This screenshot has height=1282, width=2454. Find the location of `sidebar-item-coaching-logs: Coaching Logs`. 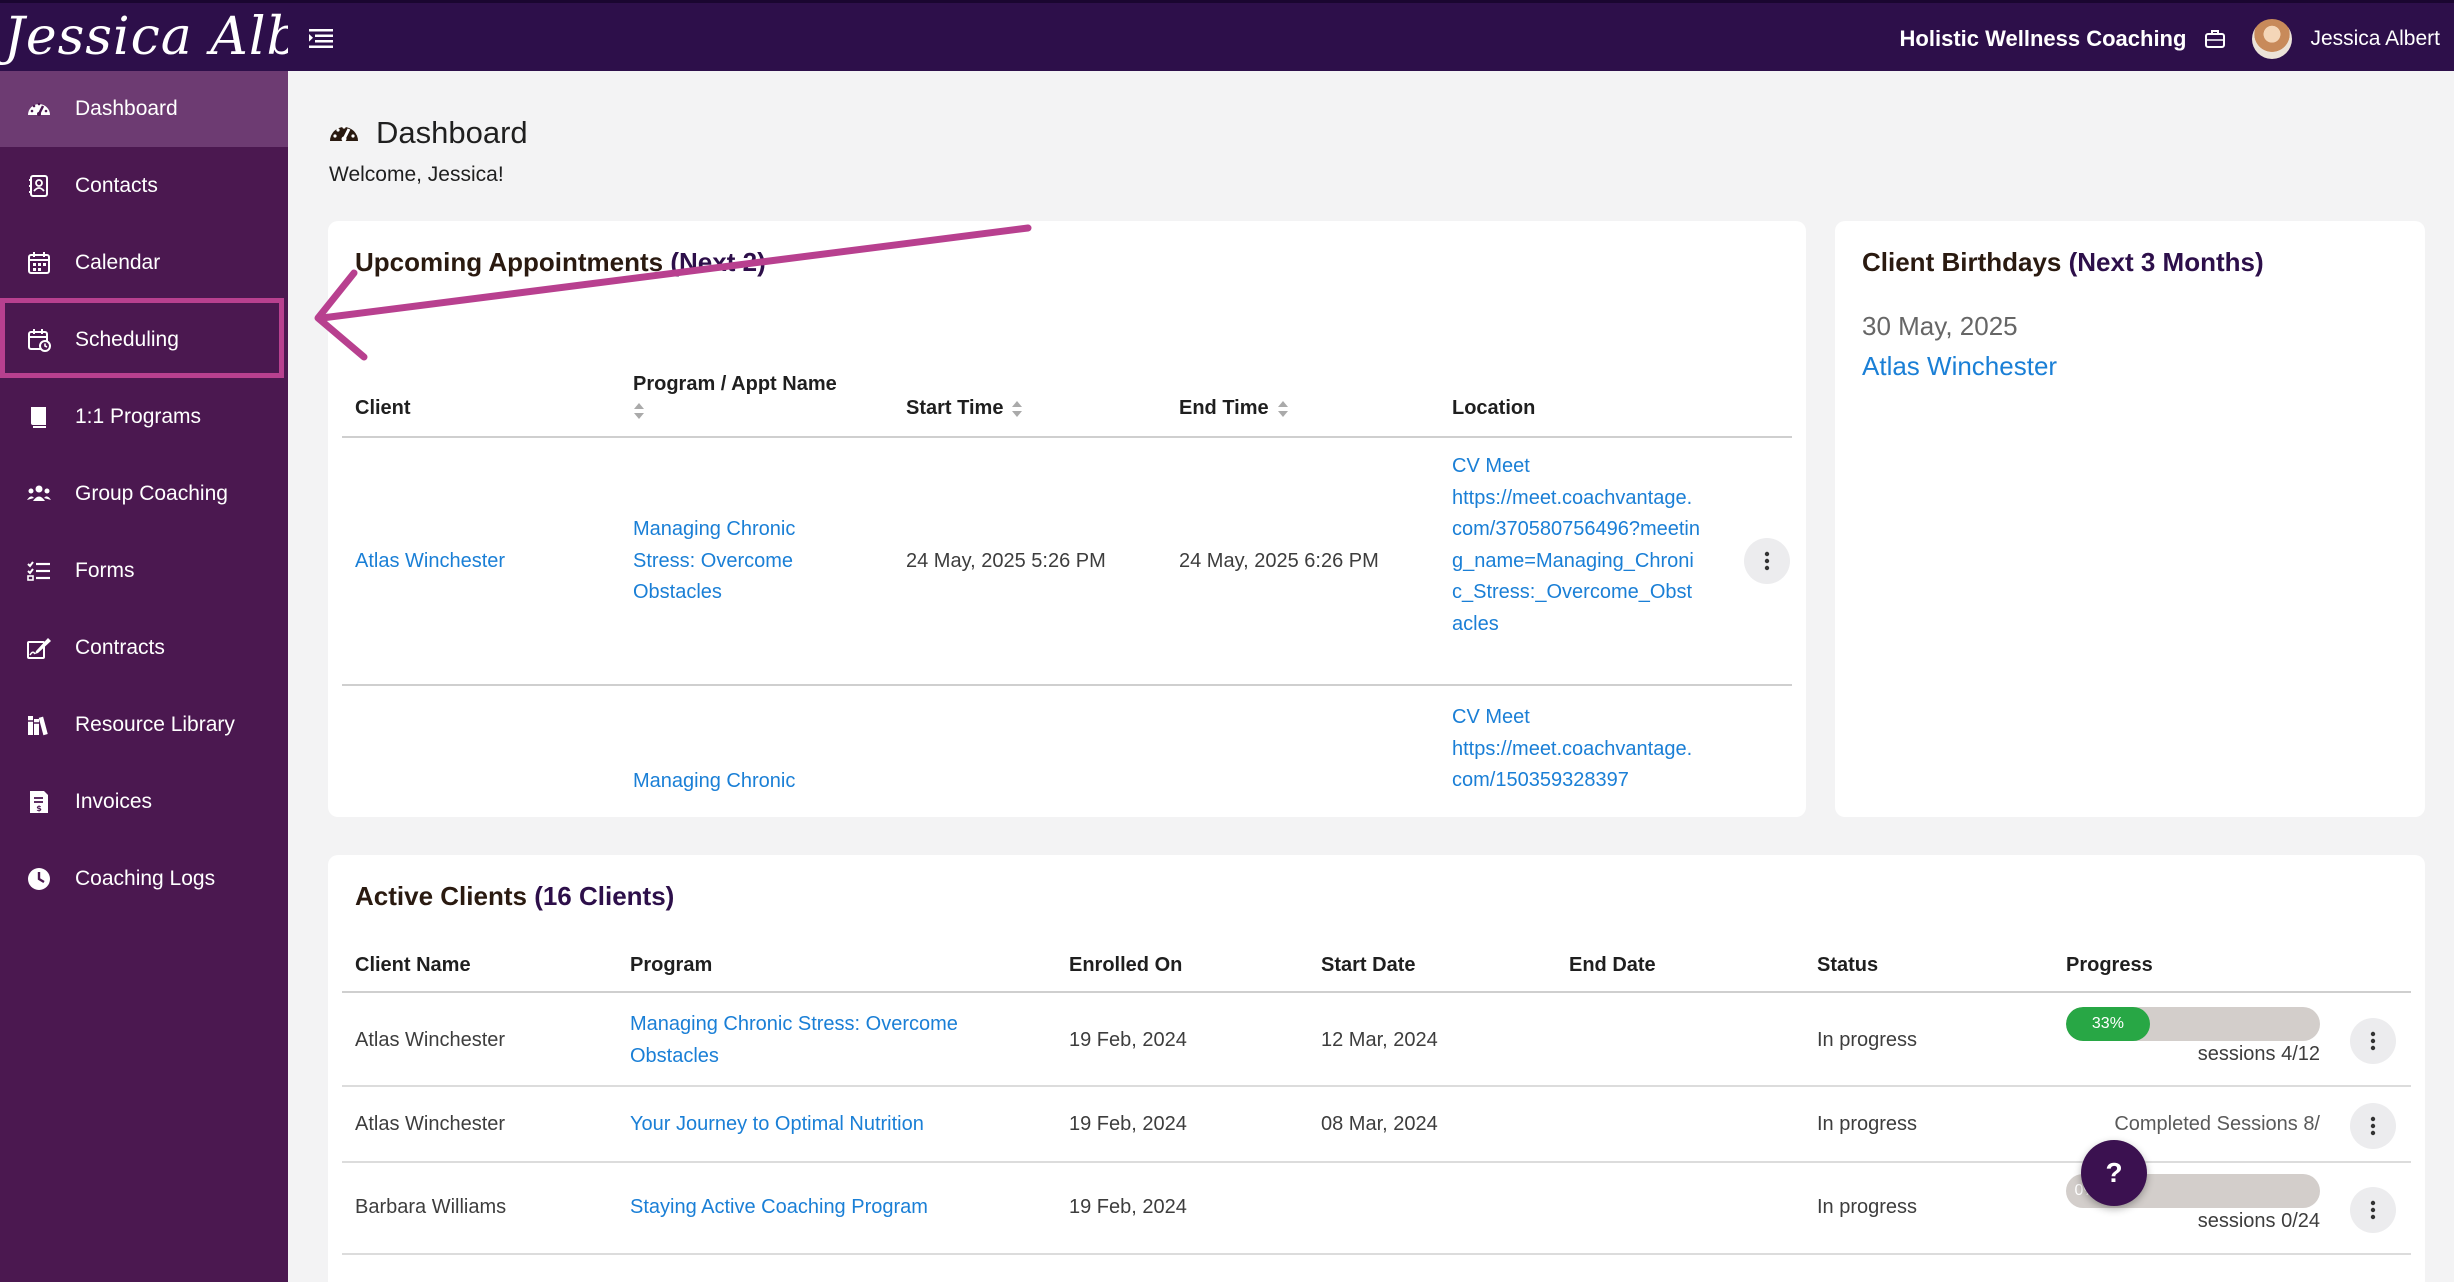

sidebar-item-coaching-logs: Coaching Logs is located at coordinates (144, 879).